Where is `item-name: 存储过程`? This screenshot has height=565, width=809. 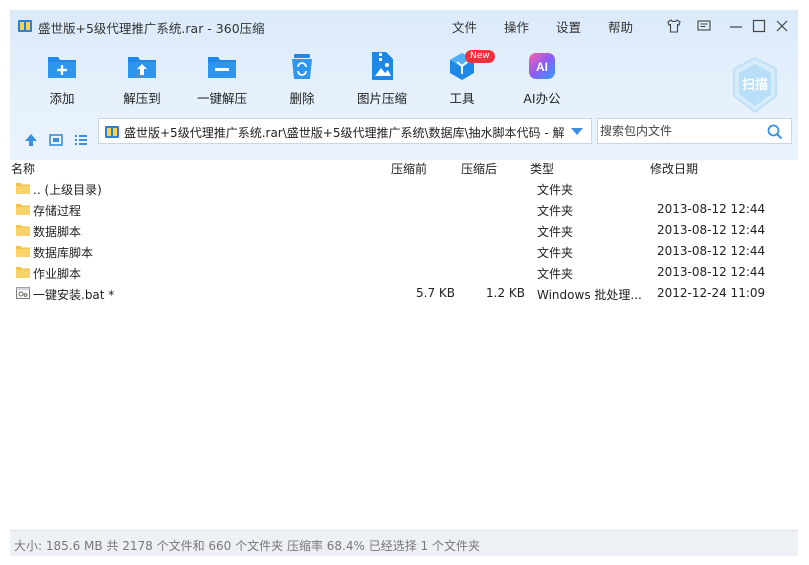 item-name: 存储过程 is located at coordinates (57, 211).